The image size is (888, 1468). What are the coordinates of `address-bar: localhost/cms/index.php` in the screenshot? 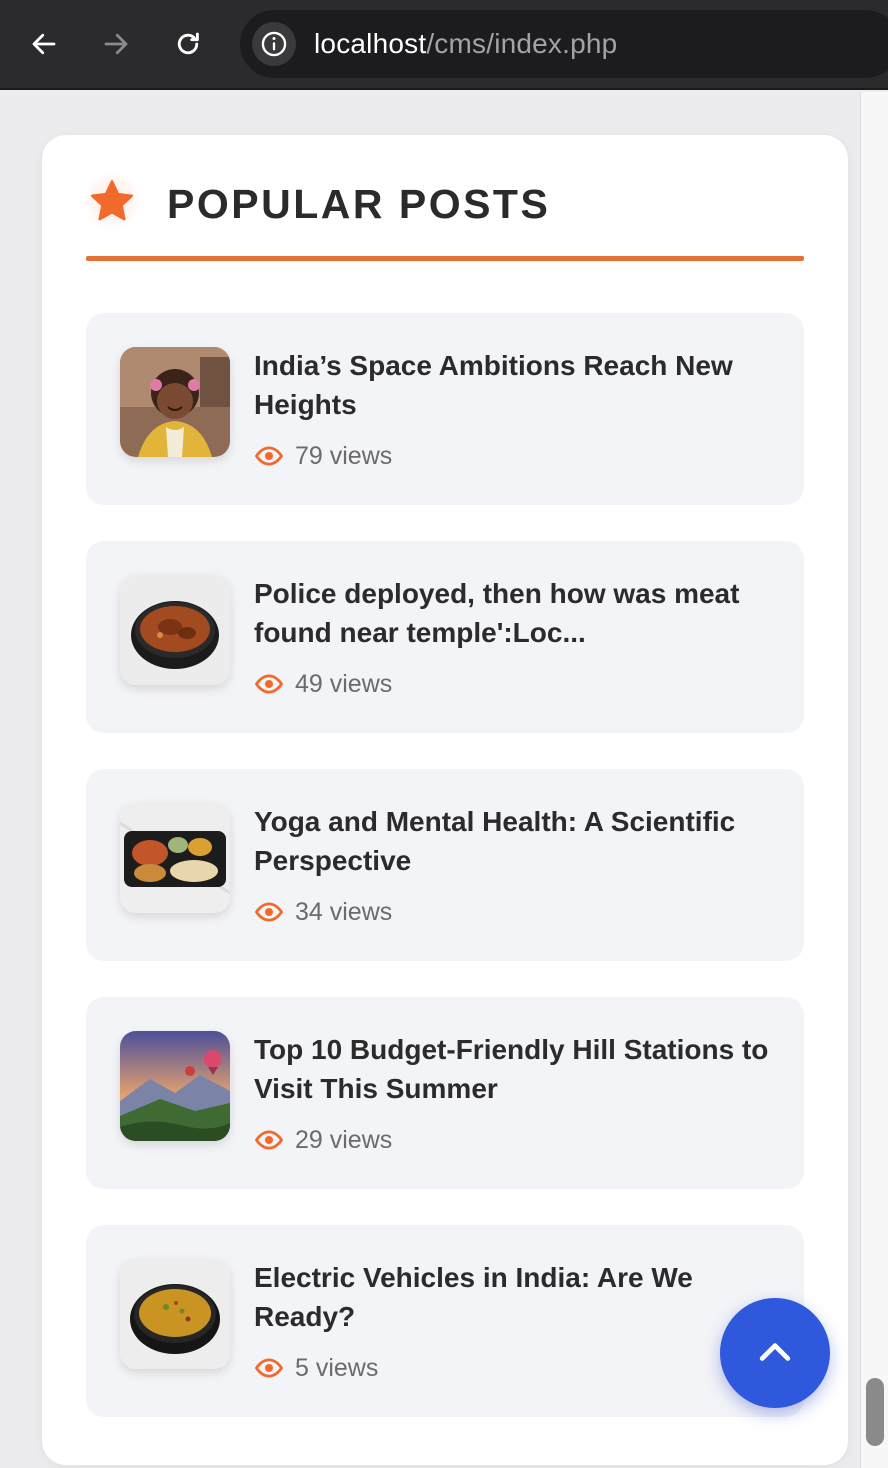 It's located at (564, 44).